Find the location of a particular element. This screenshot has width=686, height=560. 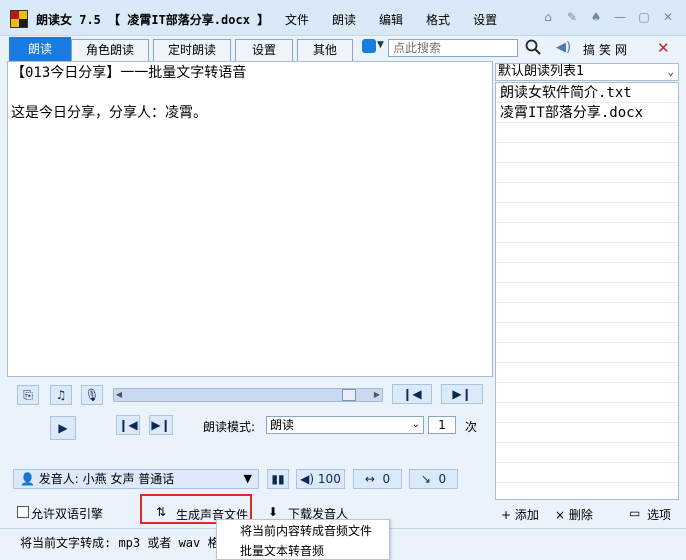

list-item: 朗读女软件简介.txt is located at coordinates (587, 93).